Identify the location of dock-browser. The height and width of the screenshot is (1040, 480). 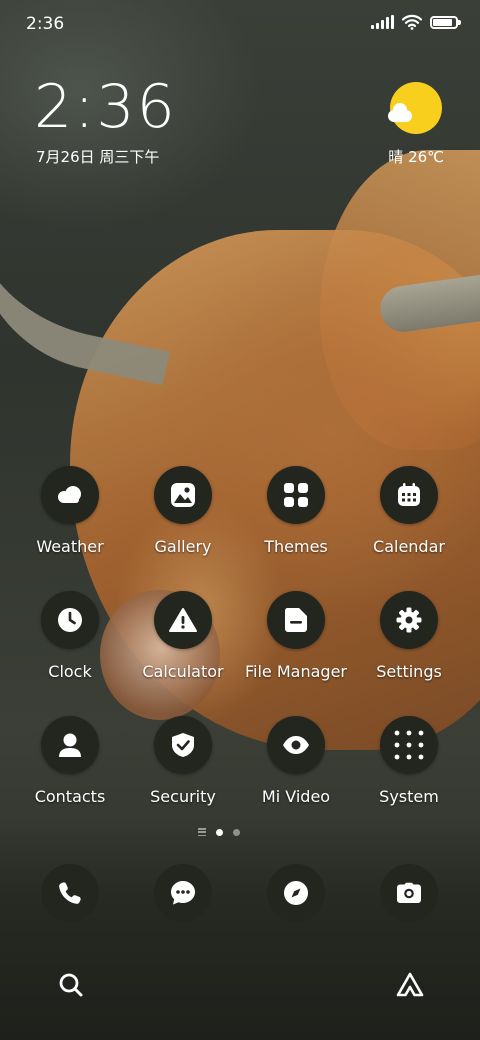
(296, 893).